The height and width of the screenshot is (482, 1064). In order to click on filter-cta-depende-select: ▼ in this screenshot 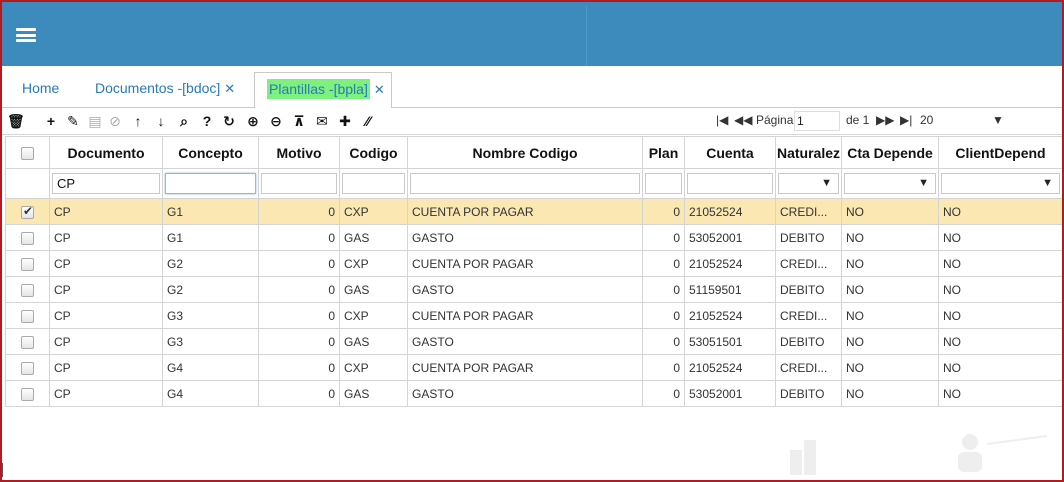, I will do `click(890, 183)`.